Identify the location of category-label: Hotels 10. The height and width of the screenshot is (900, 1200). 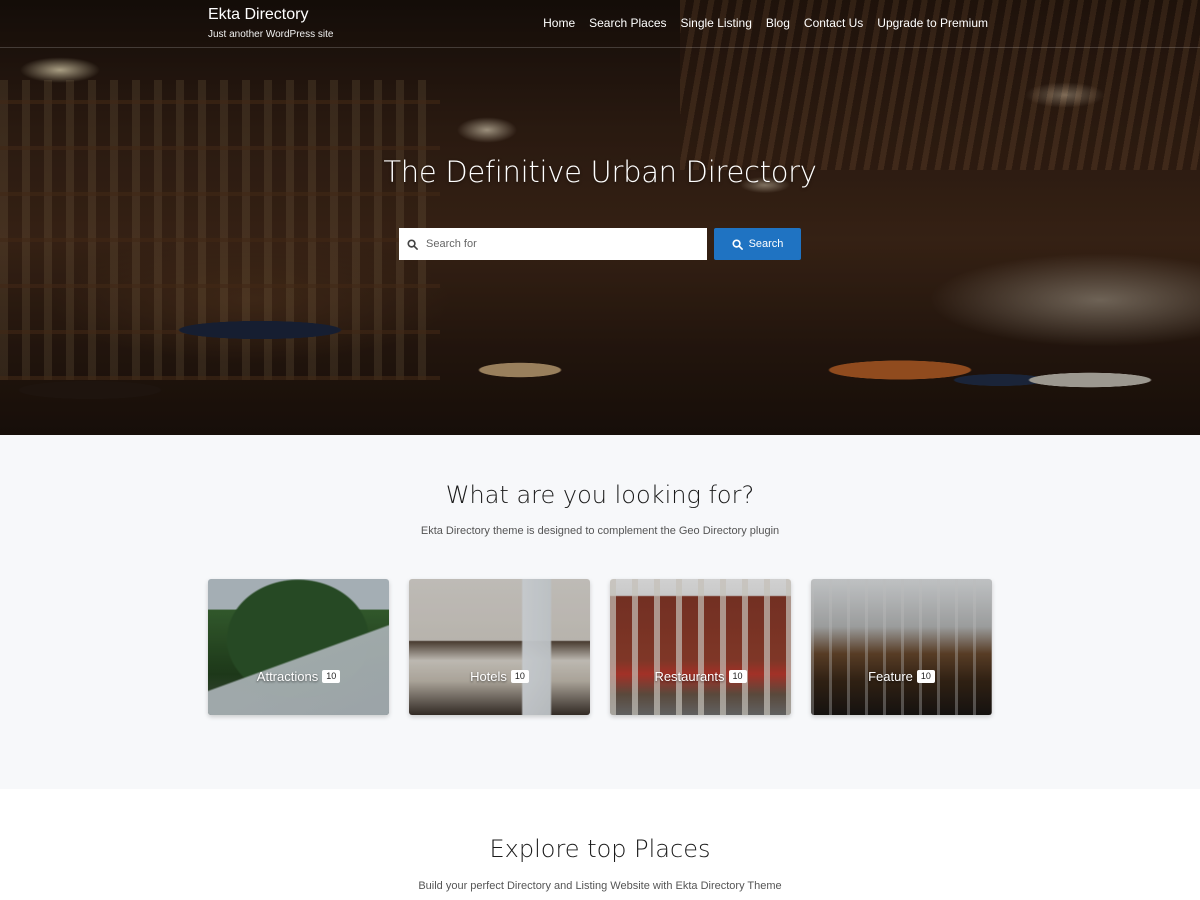
(499, 676).